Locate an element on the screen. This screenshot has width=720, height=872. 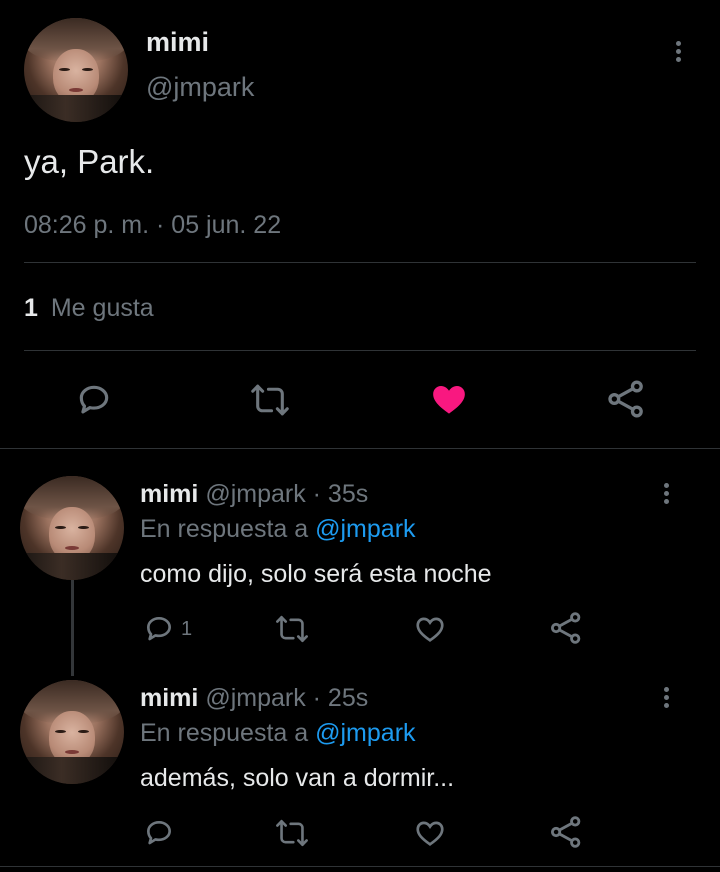
tweet-timestamp: 08:26 p. m. · 05 jun. 22 is located at coordinates (152, 225).